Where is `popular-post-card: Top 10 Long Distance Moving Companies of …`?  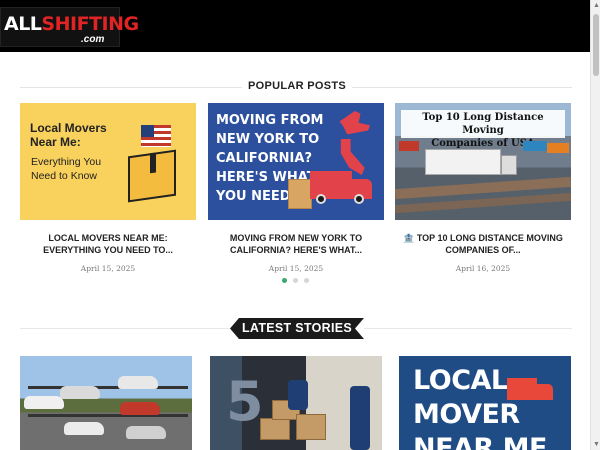 popular-post-card: Top 10 Long Distance Moving Companies of … is located at coordinates (483, 188).